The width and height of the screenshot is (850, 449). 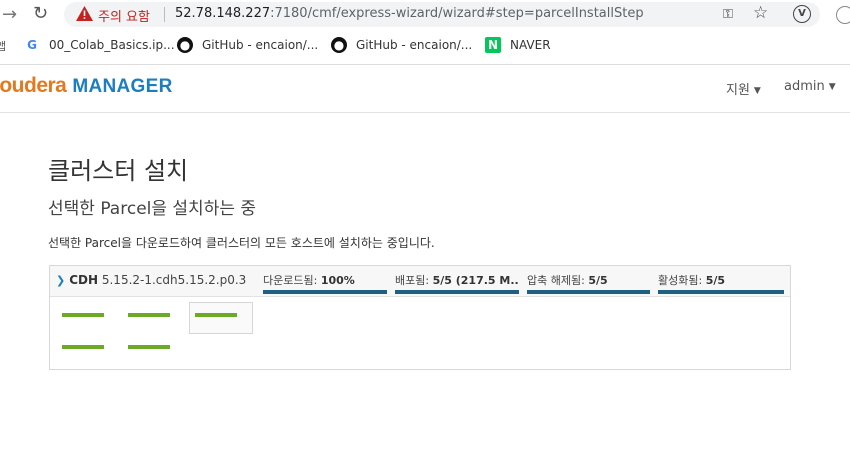 I want to click on user-label: admin, so click(x=804, y=86).